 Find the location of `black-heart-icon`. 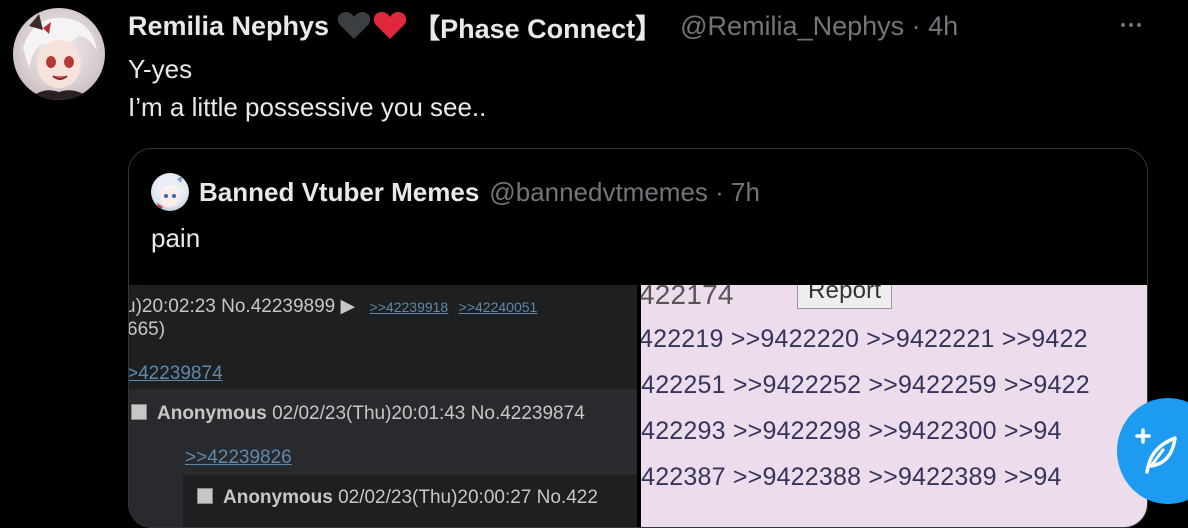

black-heart-icon is located at coordinates (354, 25).